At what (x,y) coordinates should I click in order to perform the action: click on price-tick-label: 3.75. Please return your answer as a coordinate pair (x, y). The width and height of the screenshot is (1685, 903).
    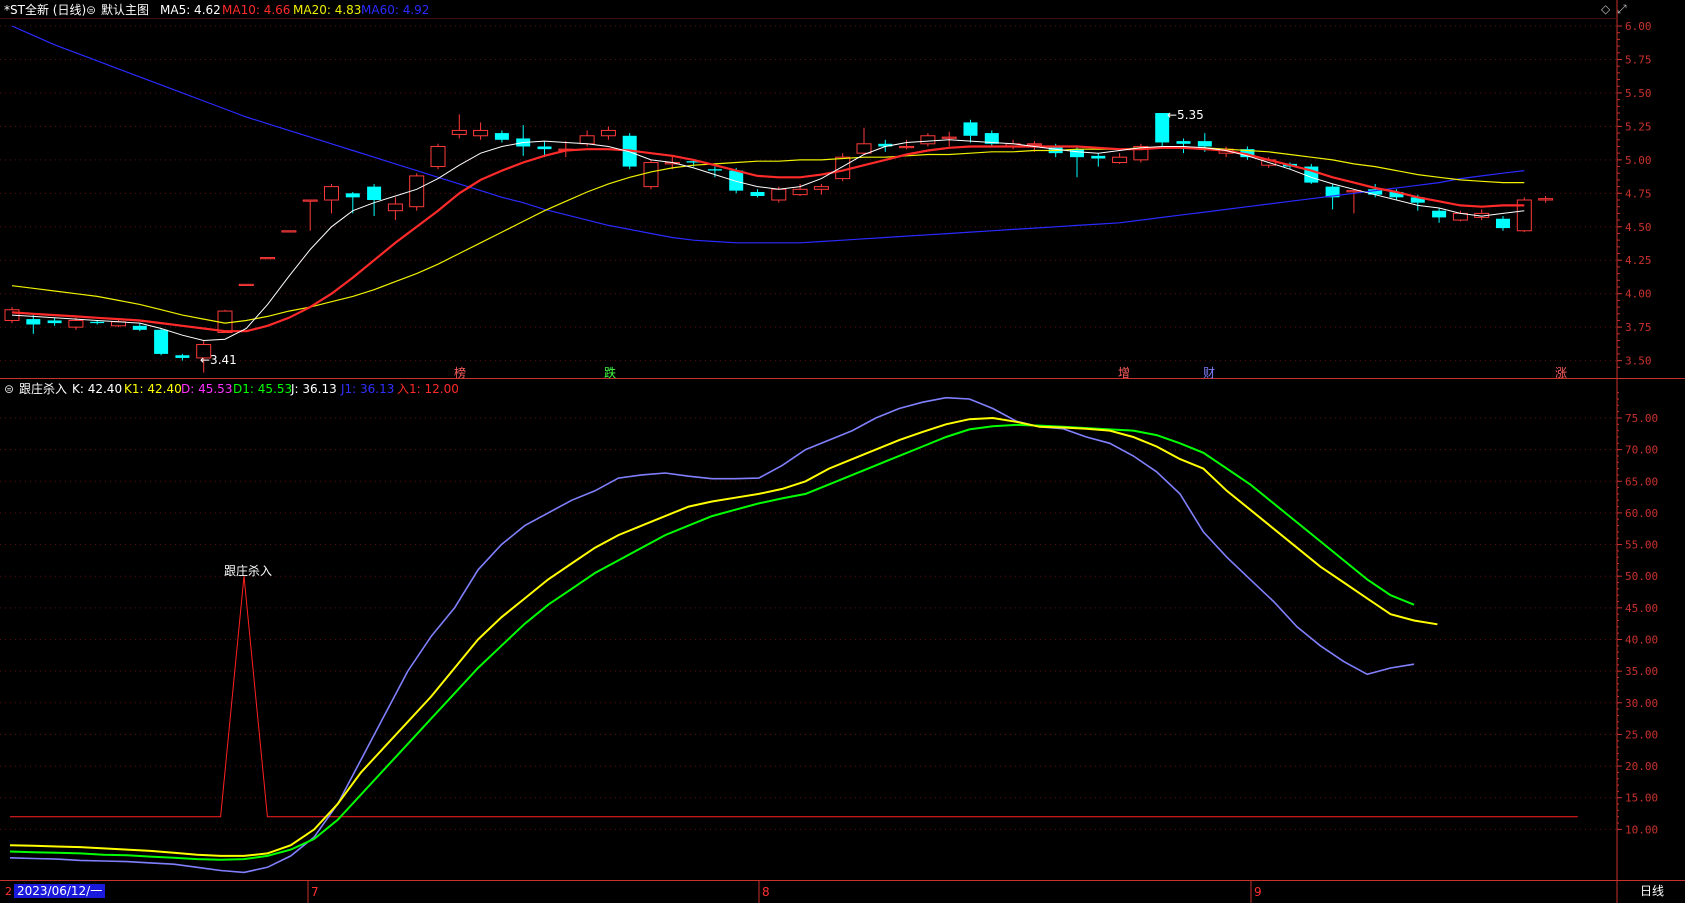
    Looking at the image, I should click on (1638, 327).